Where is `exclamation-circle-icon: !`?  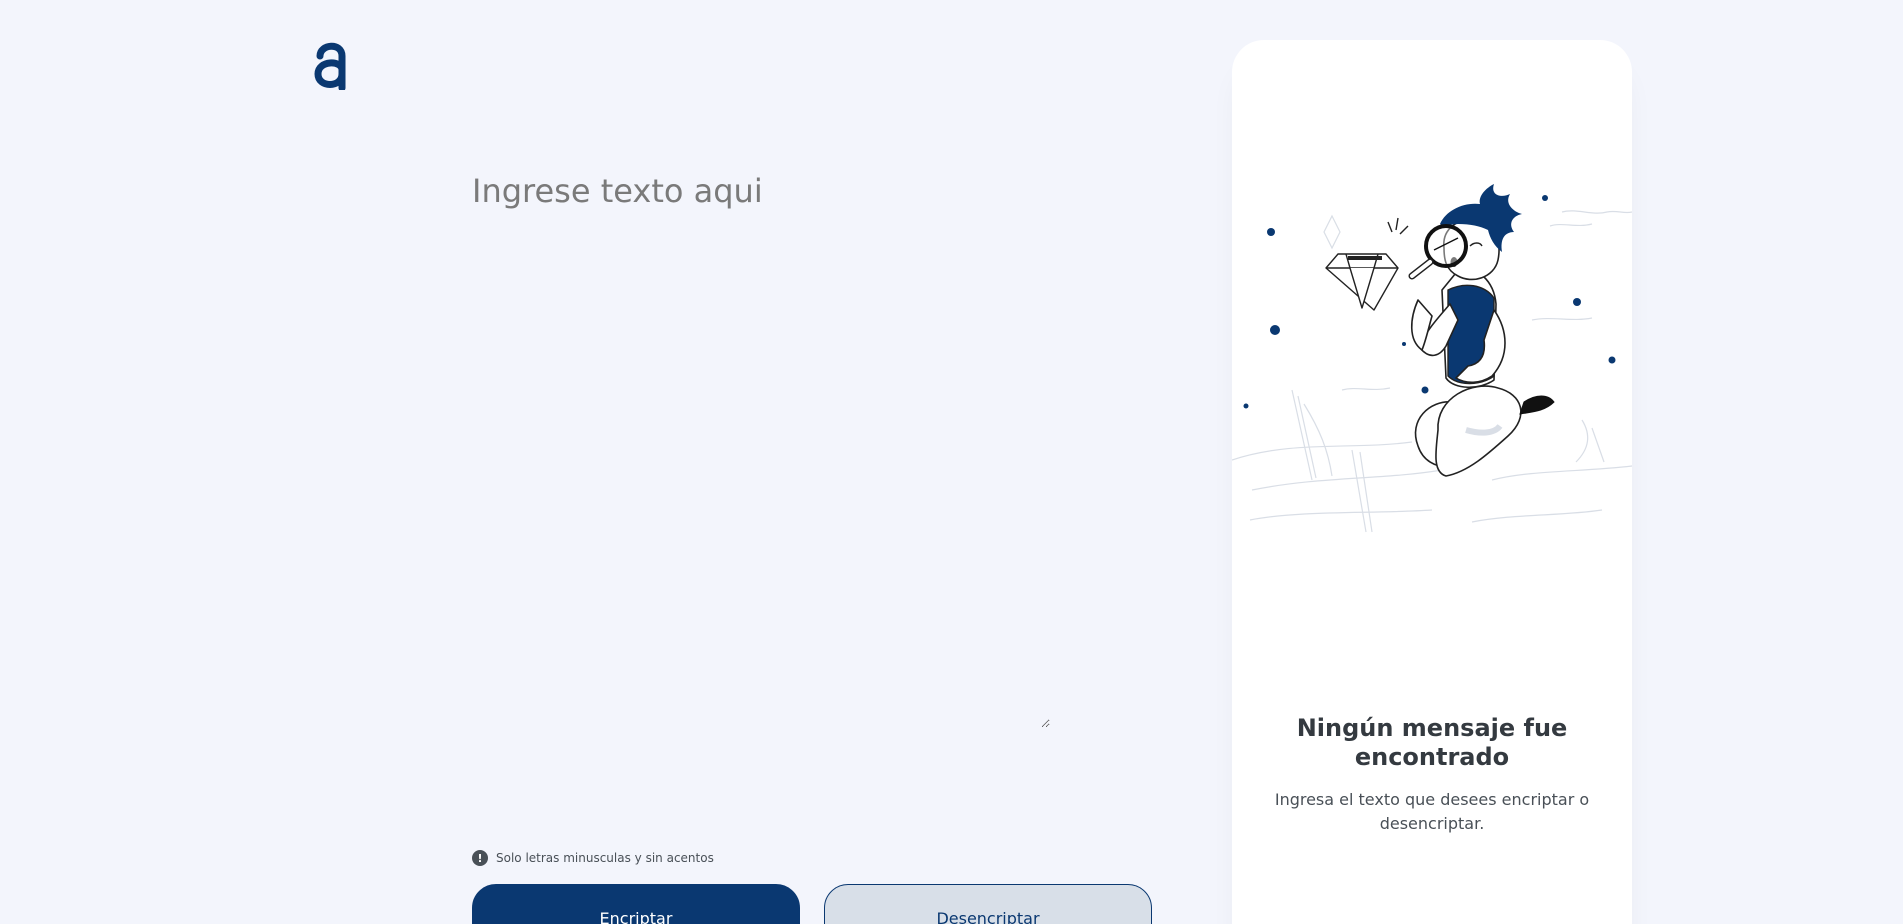 exclamation-circle-icon: ! is located at coordinates (480, 858).